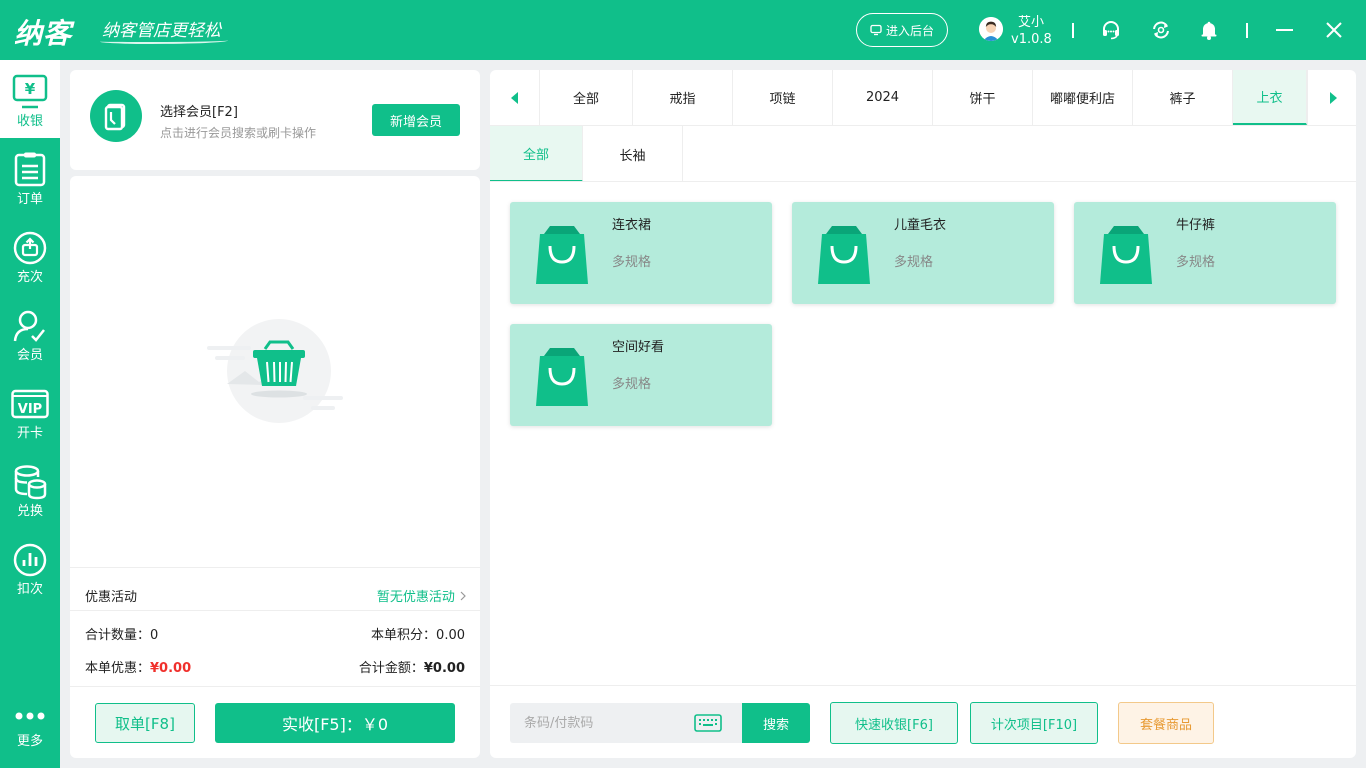 The image size is (1366, 768). What do you see at coordinates (335, 723) in the screenshot?
I see `pay-button: 实收[F5]：￥0` at bounding box center [335, 723].